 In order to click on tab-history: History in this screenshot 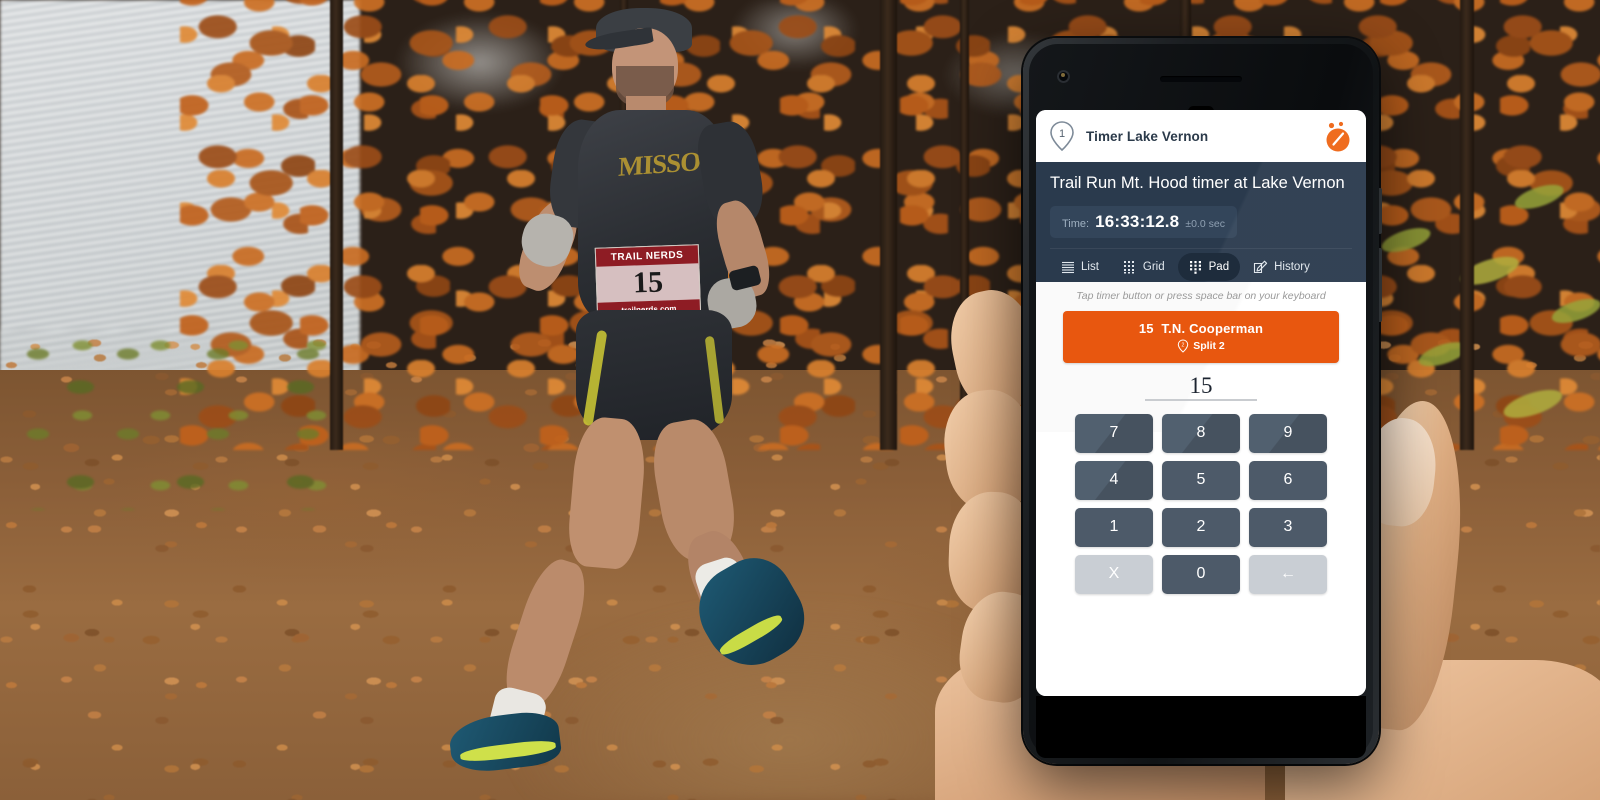, I will do `click(1281, 267)`.